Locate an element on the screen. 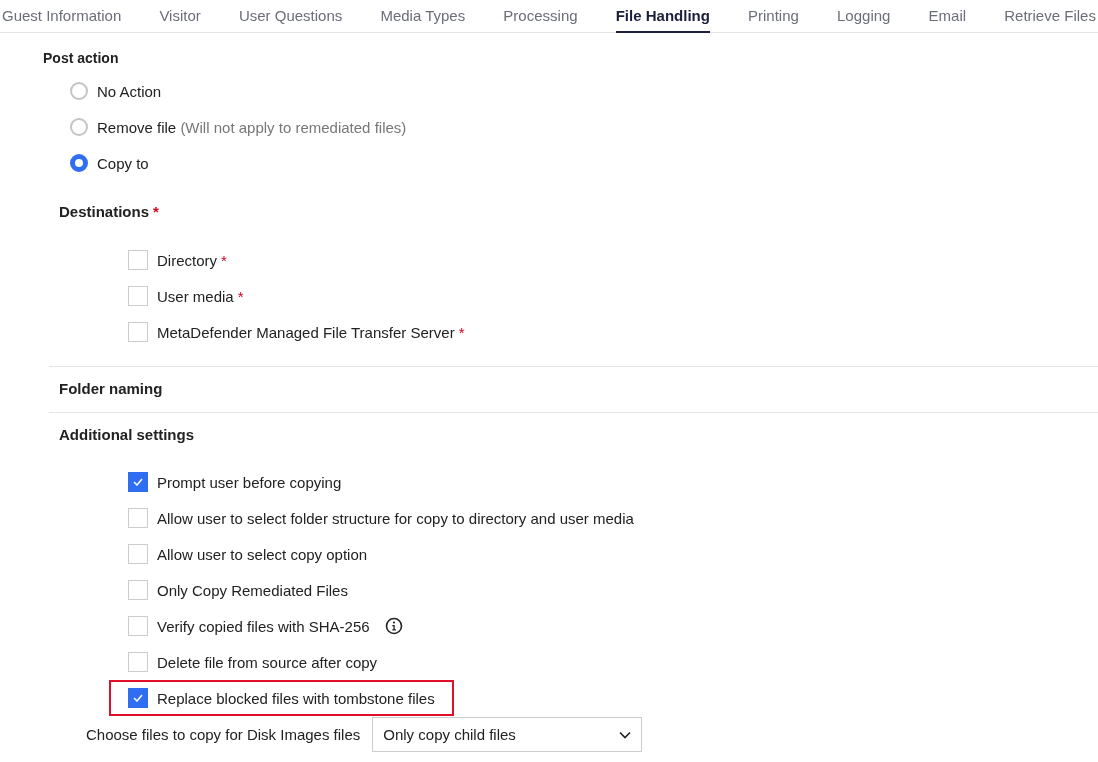  tab: Guest Information is located at coordinates (62, 16).